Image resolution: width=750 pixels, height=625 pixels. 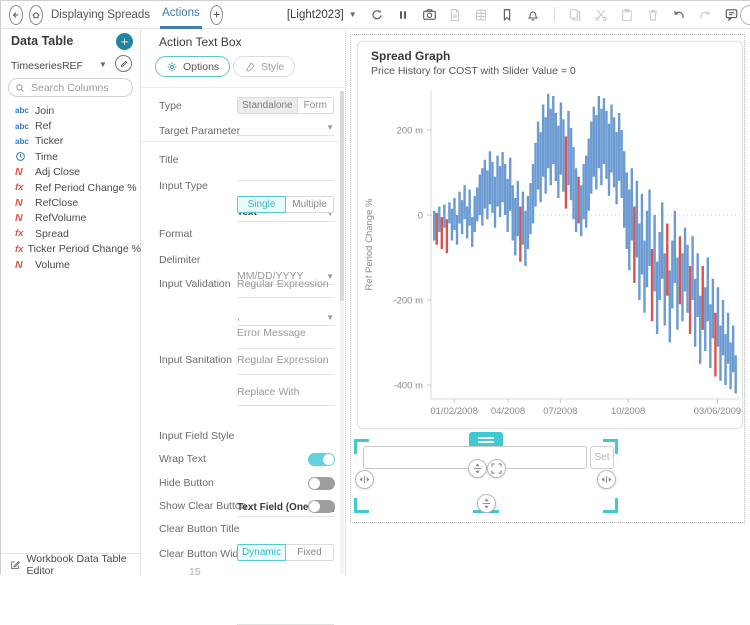 I want to click on svg-text: 04/2008, so click(x=508, y=411).